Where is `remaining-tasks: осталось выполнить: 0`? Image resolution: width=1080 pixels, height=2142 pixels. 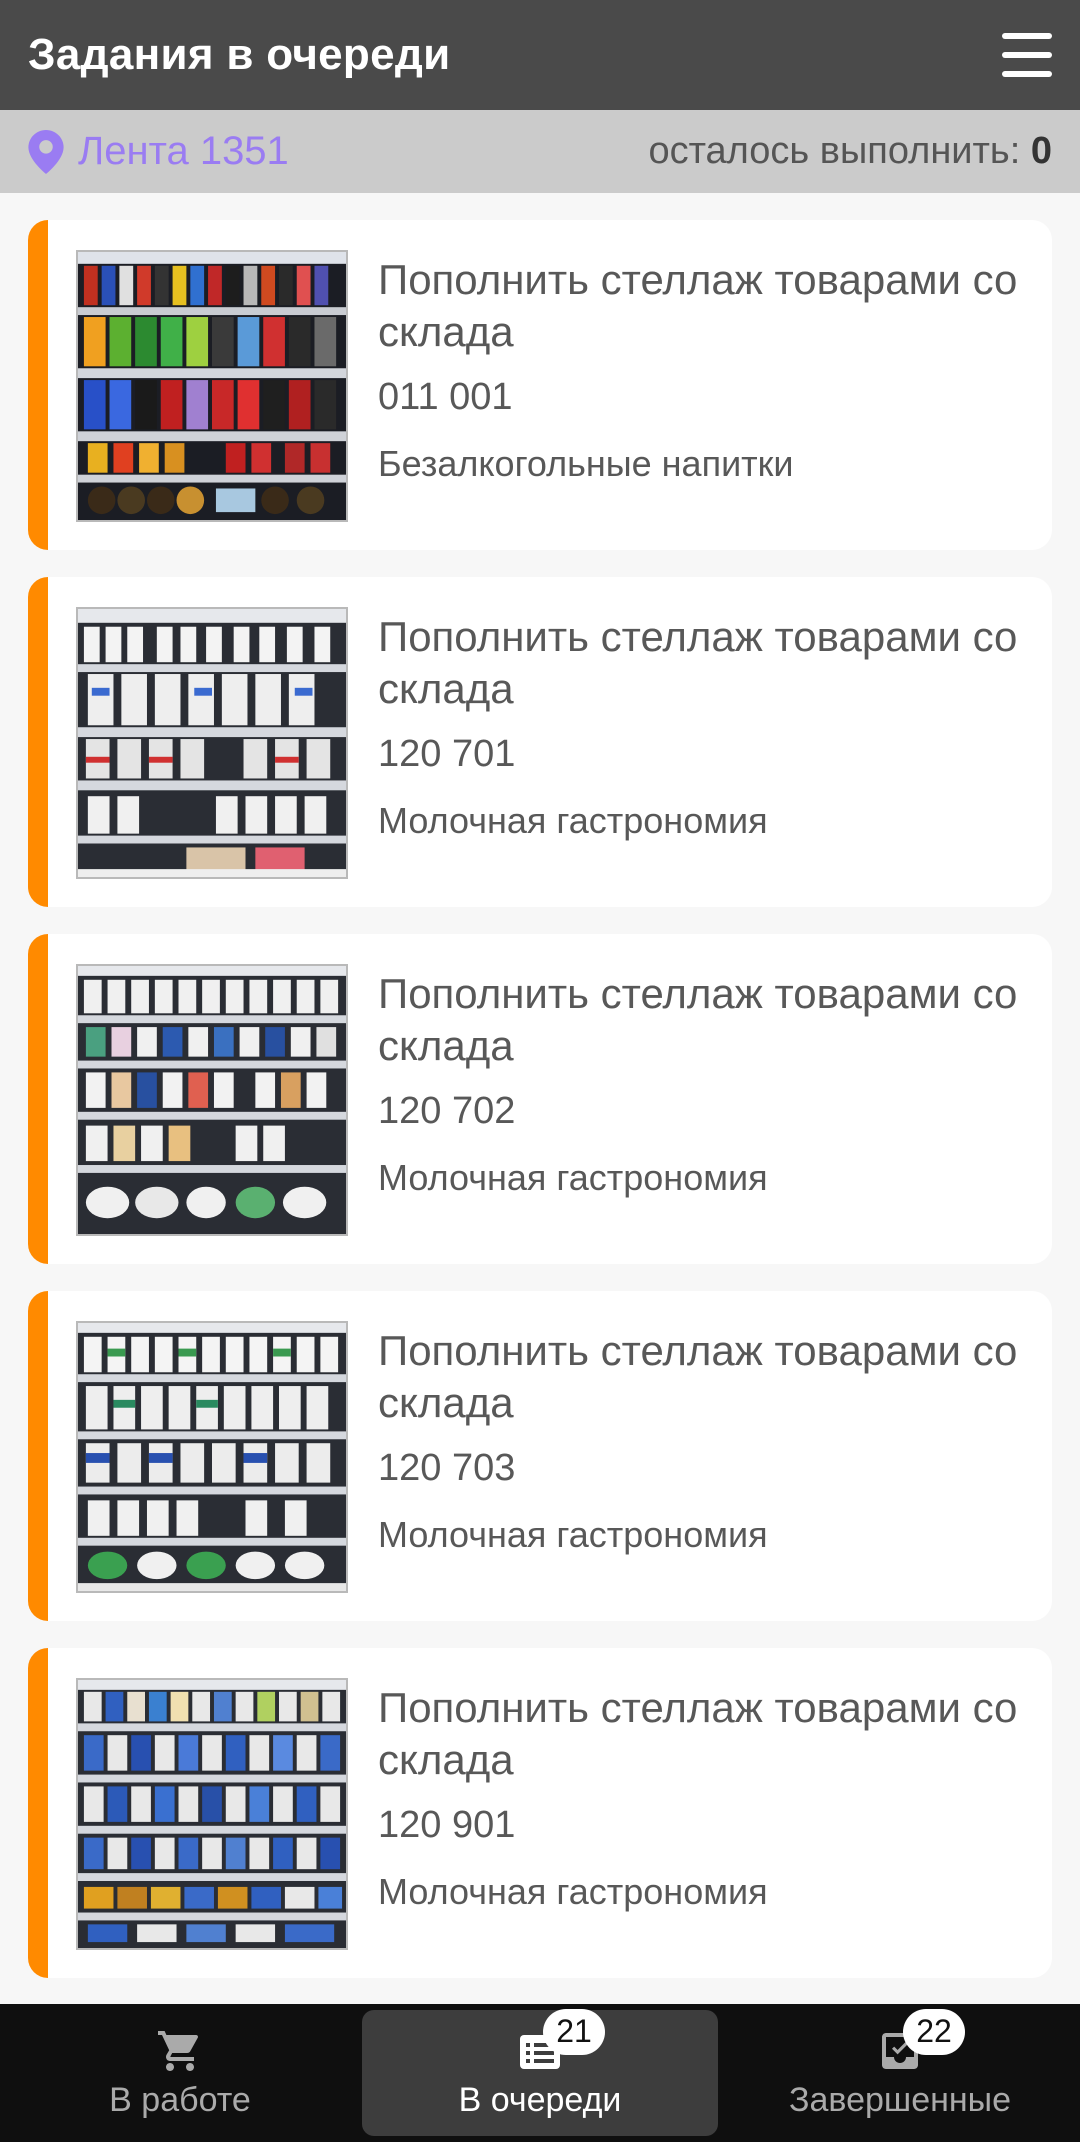 remaining-tasks: осталось выполнить: 0 is located at coordinates (850, 151).